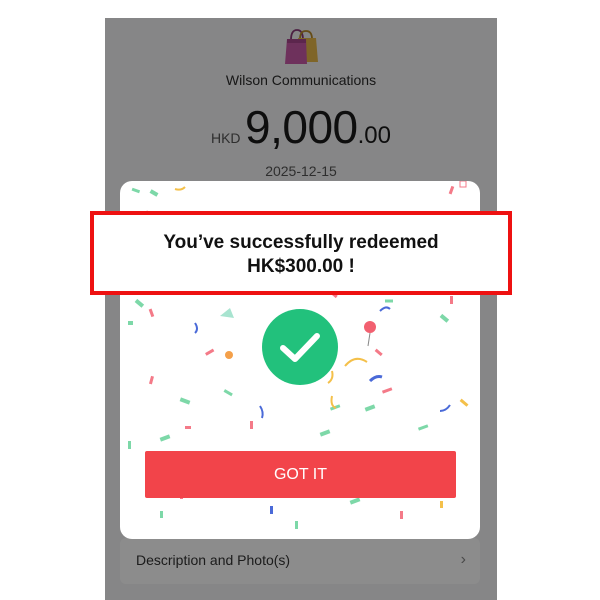  I want to click on success-message: You’ve successfully redeemed HK$300.00 !, so click(301, 255).